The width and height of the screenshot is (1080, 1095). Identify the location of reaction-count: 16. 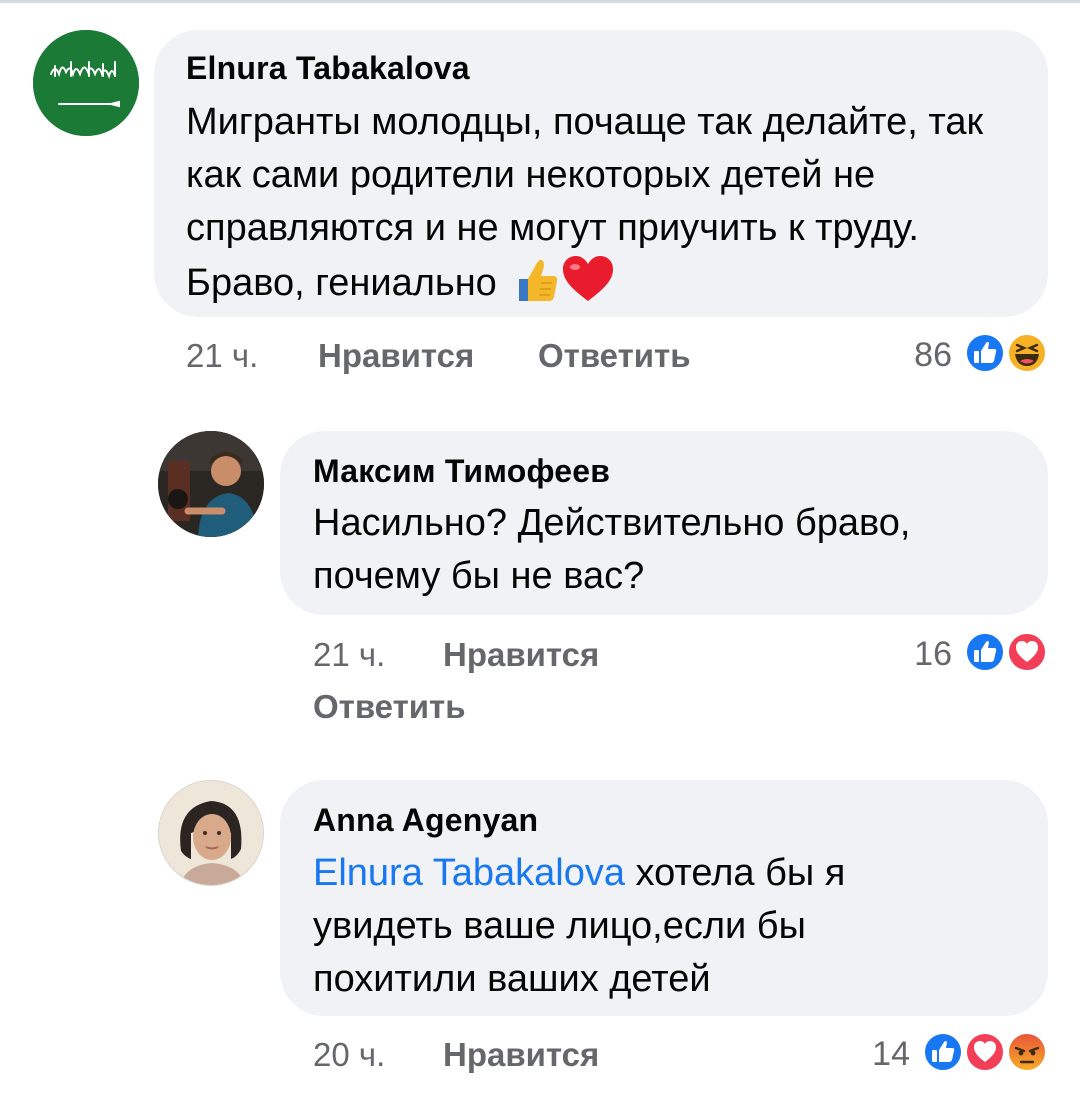
(921, 654).